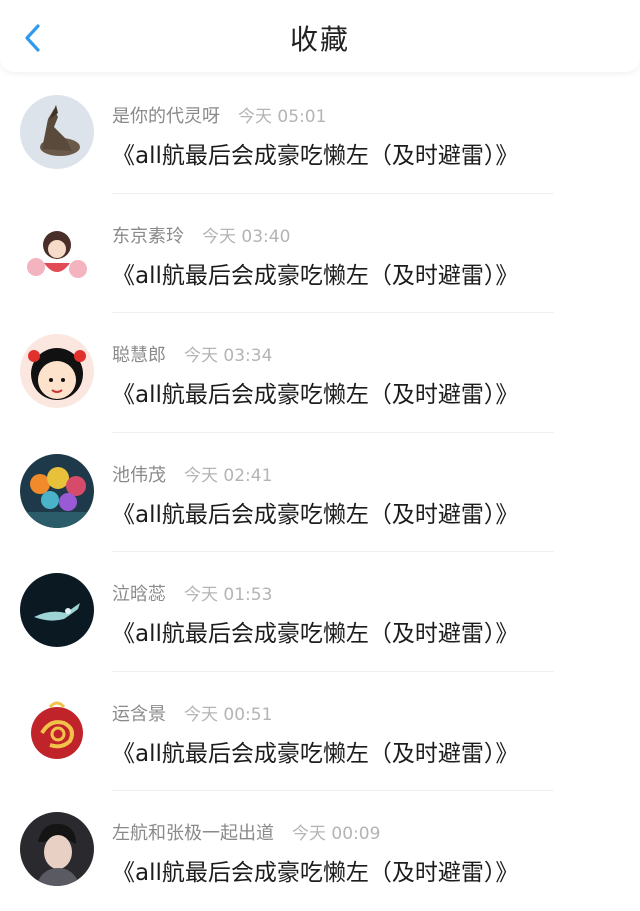 The image size is (640, 911). I want to click on top-bar: 收藏, so click(320, 36).